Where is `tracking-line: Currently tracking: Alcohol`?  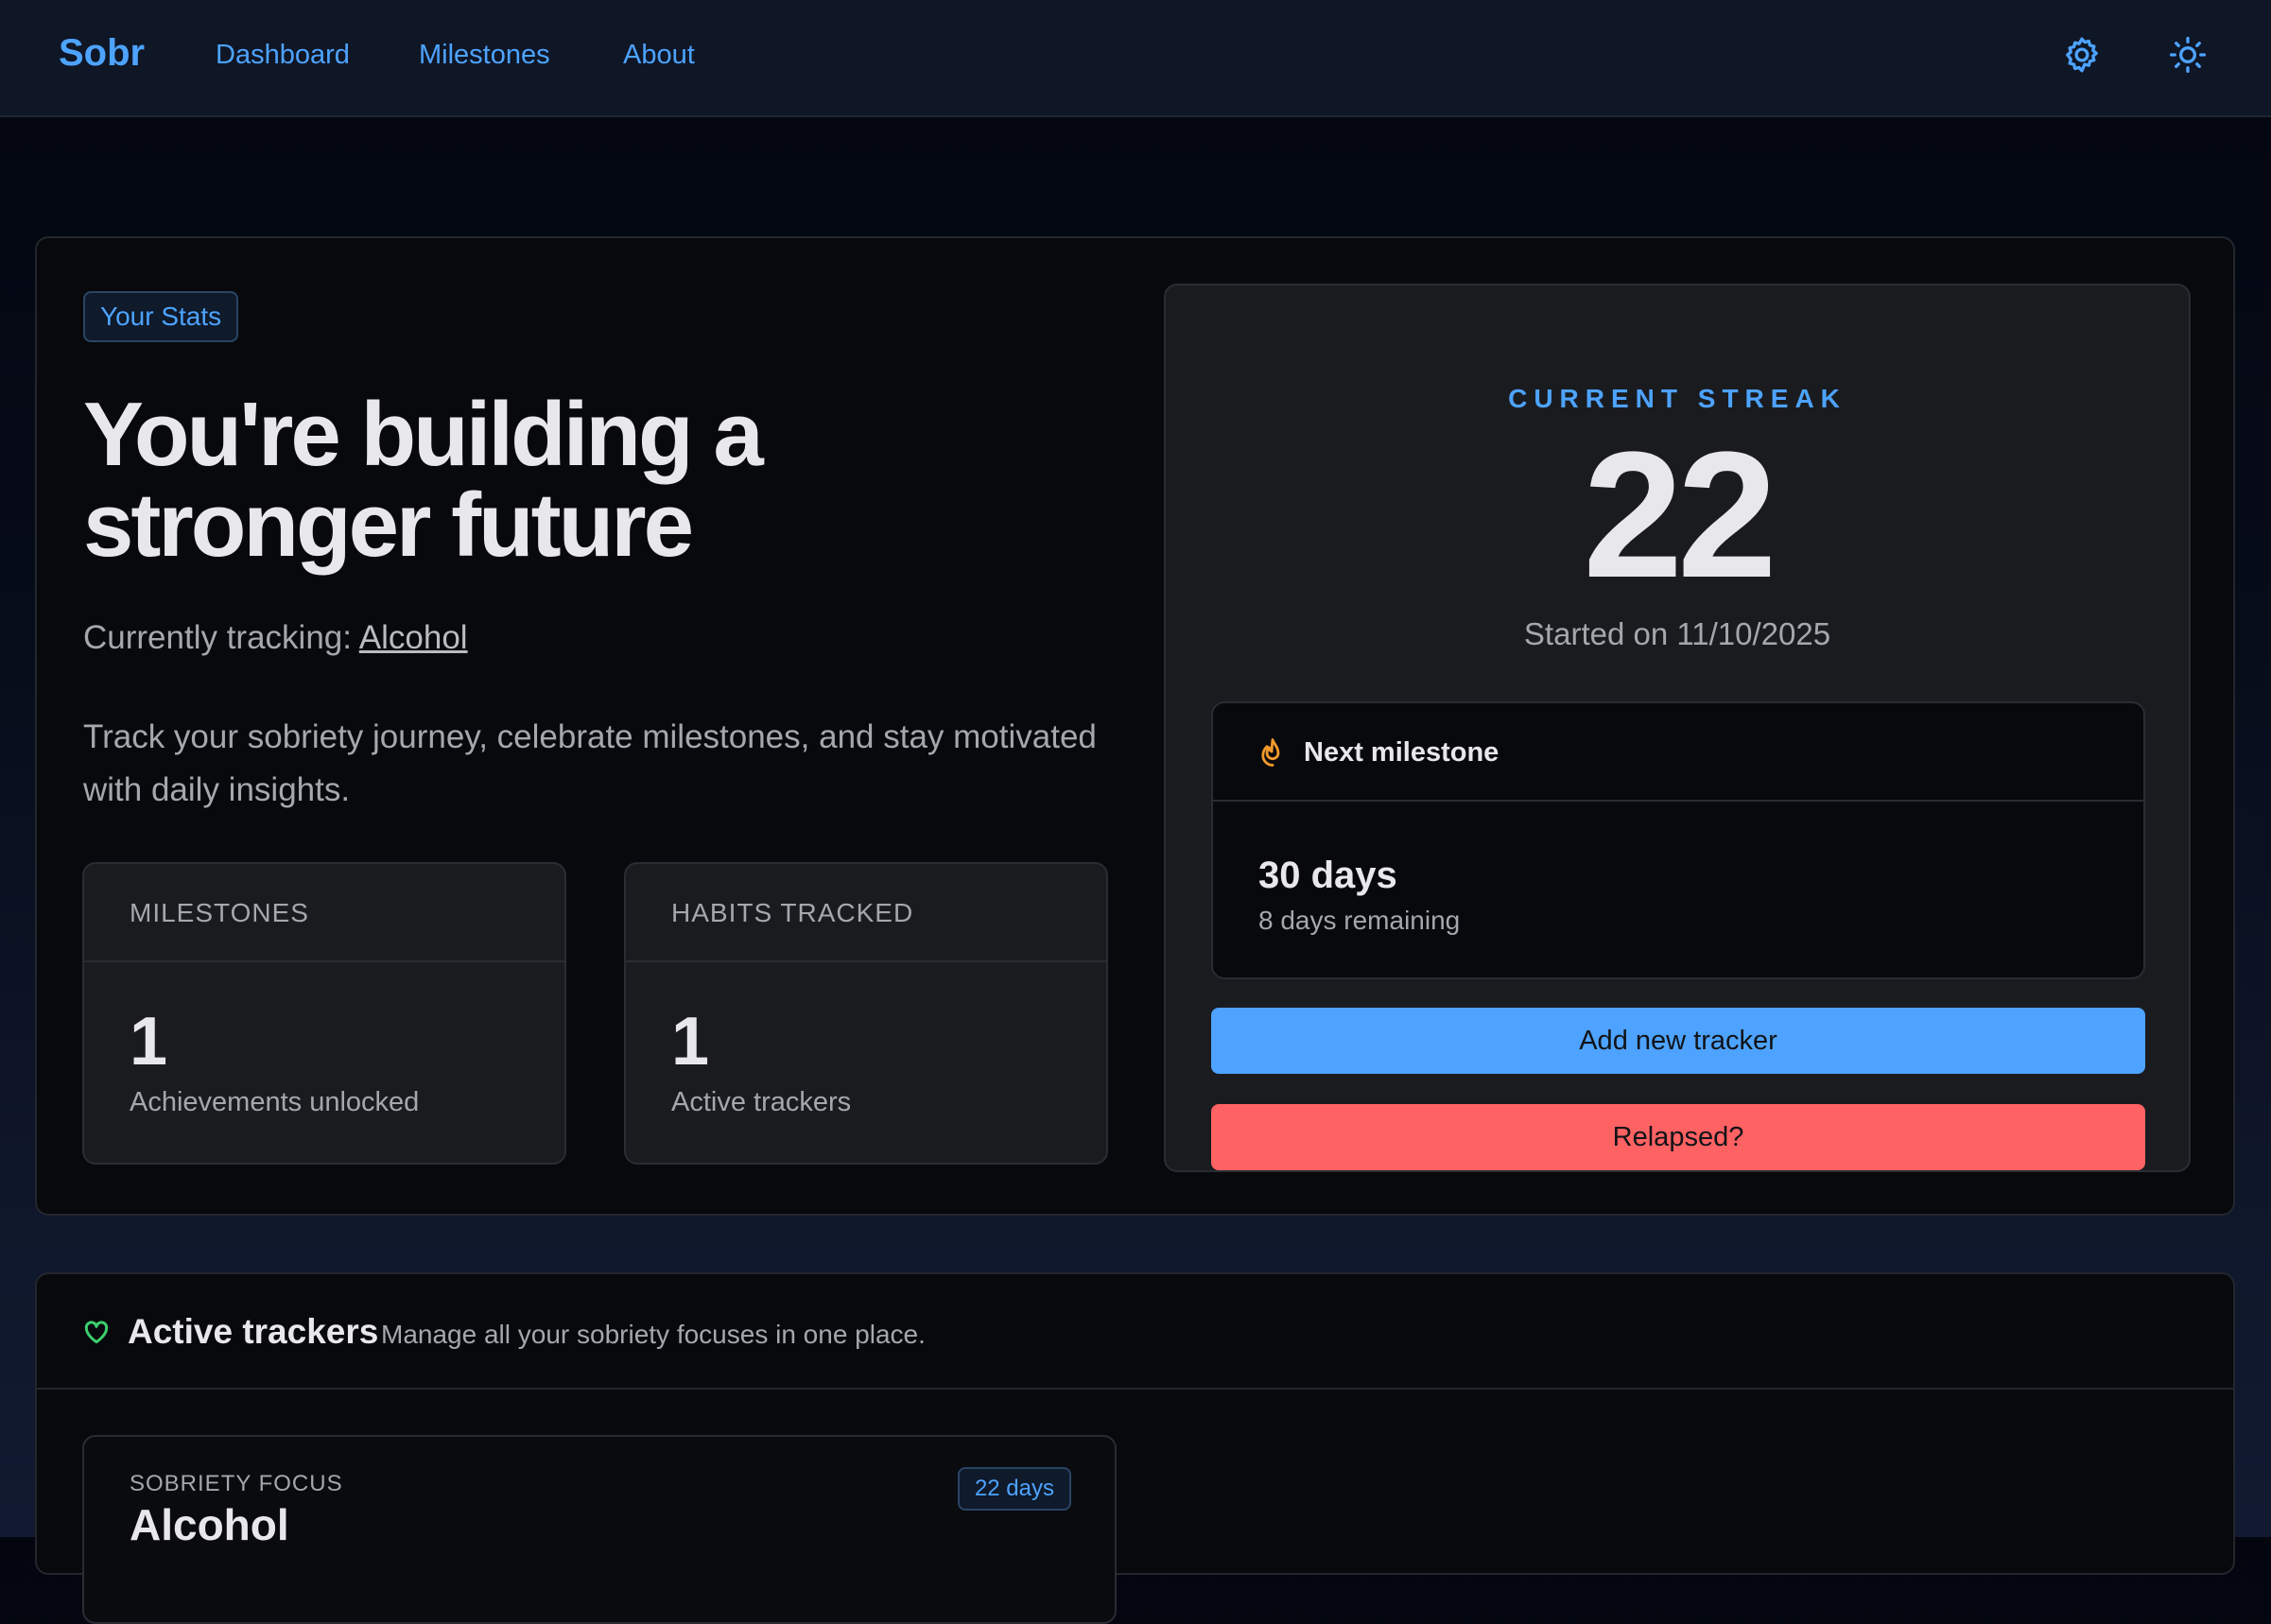
tracking-line: Currently tracking: Alcohol is located at coordinates (275, 638).